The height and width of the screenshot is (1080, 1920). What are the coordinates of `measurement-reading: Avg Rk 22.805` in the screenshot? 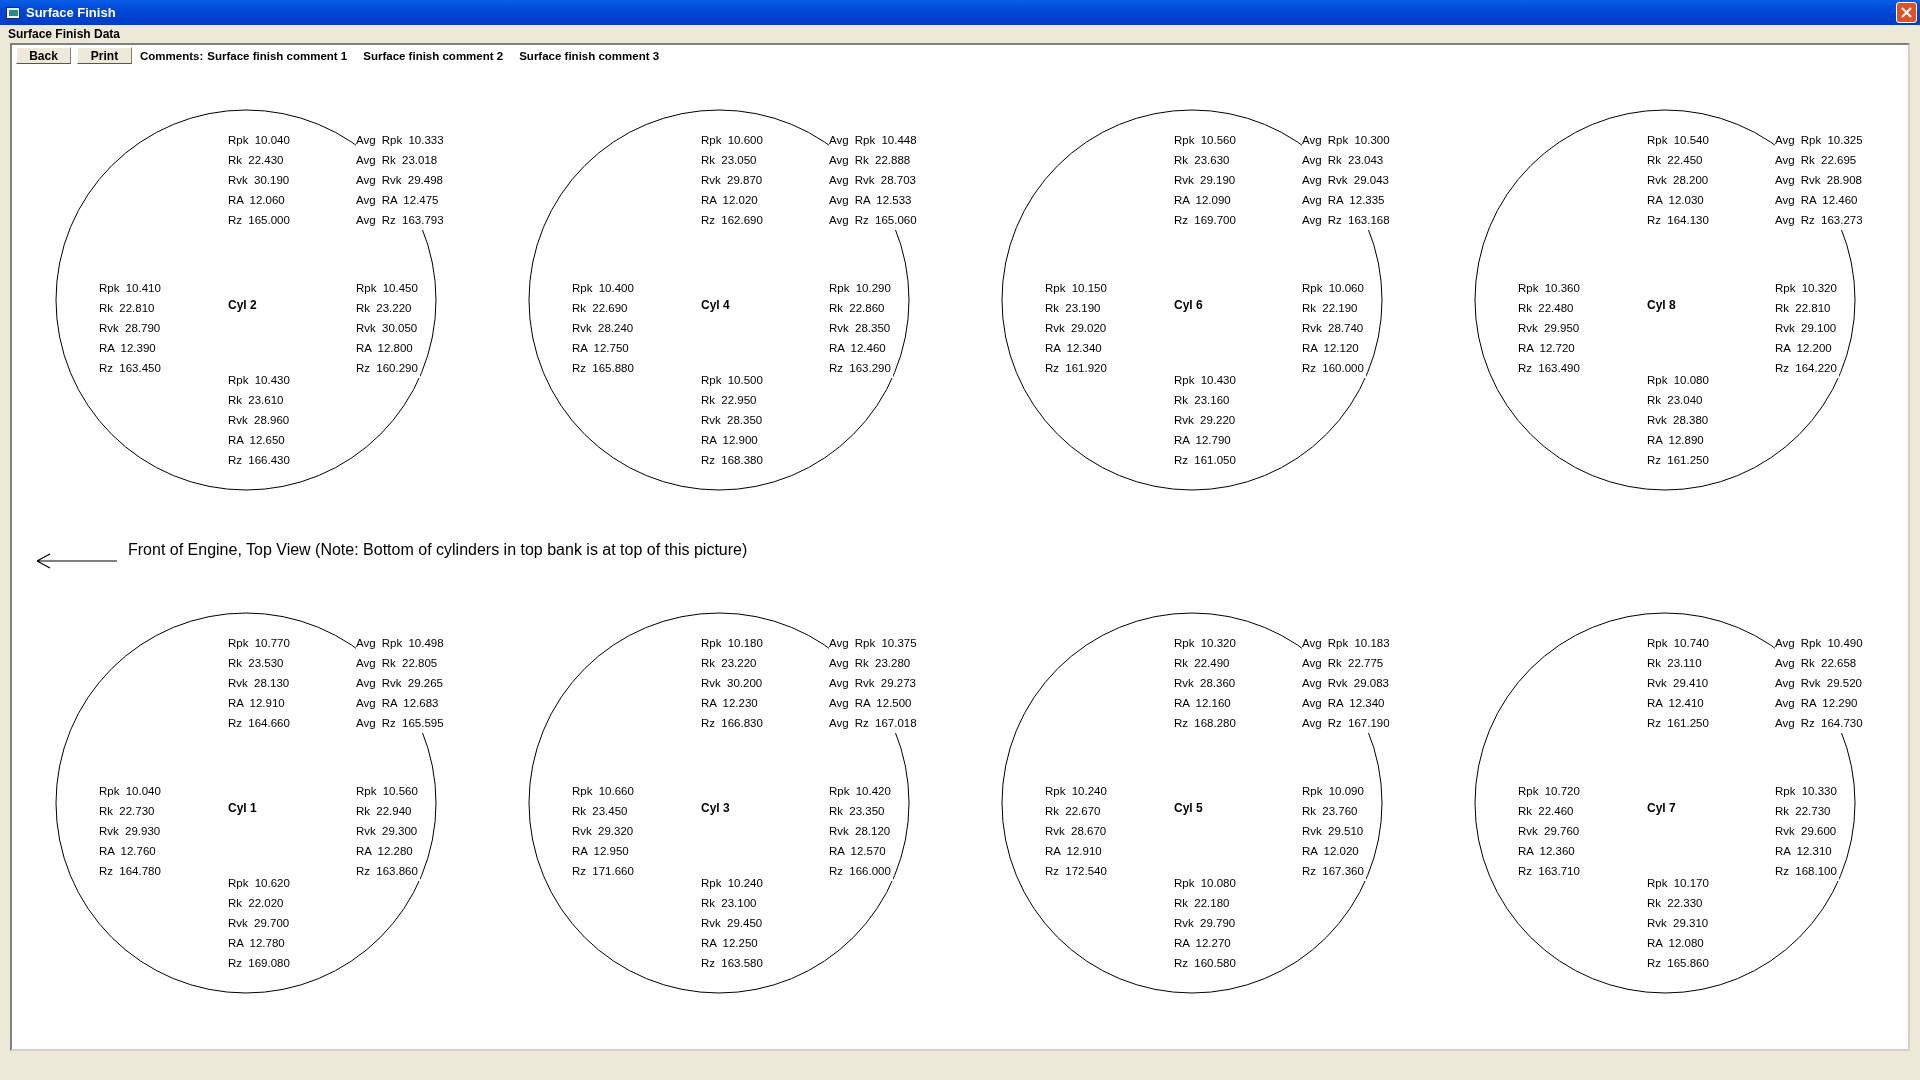 It's located at (398, 663).